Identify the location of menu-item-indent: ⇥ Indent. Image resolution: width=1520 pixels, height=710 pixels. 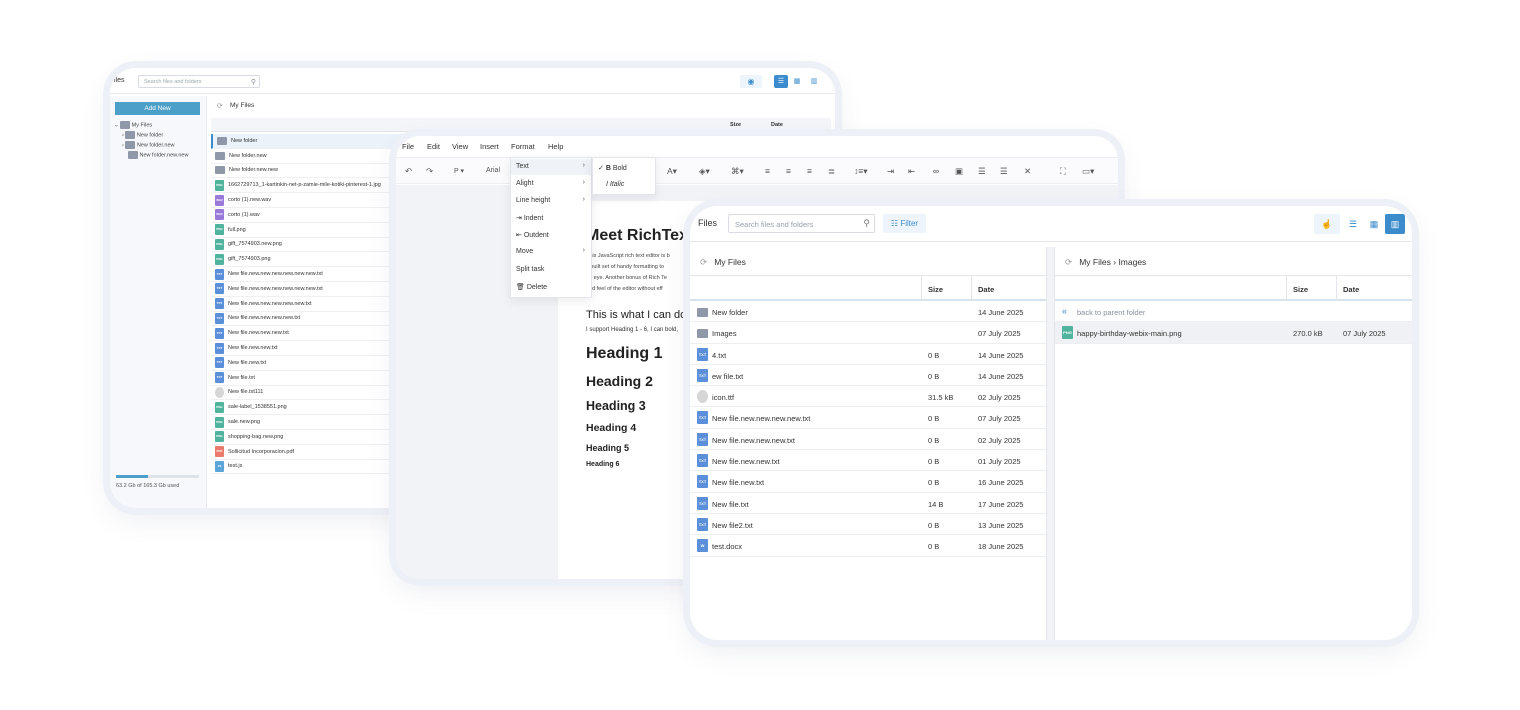
(529, 218).